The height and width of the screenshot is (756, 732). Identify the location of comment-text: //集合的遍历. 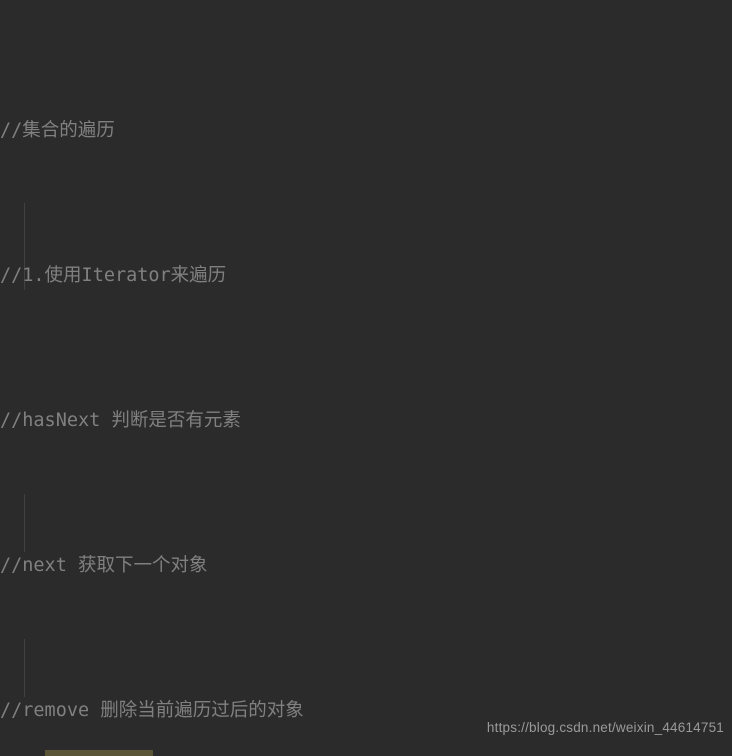
(57, 130).